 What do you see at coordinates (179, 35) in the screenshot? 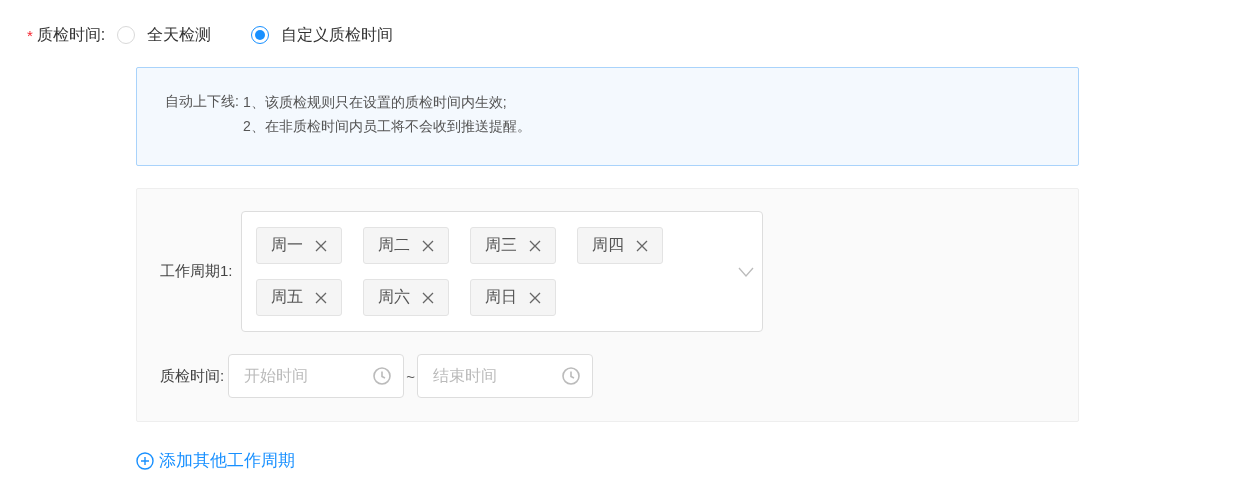
I see `radio-label: 全天检测` at bounding box center [179, 35].